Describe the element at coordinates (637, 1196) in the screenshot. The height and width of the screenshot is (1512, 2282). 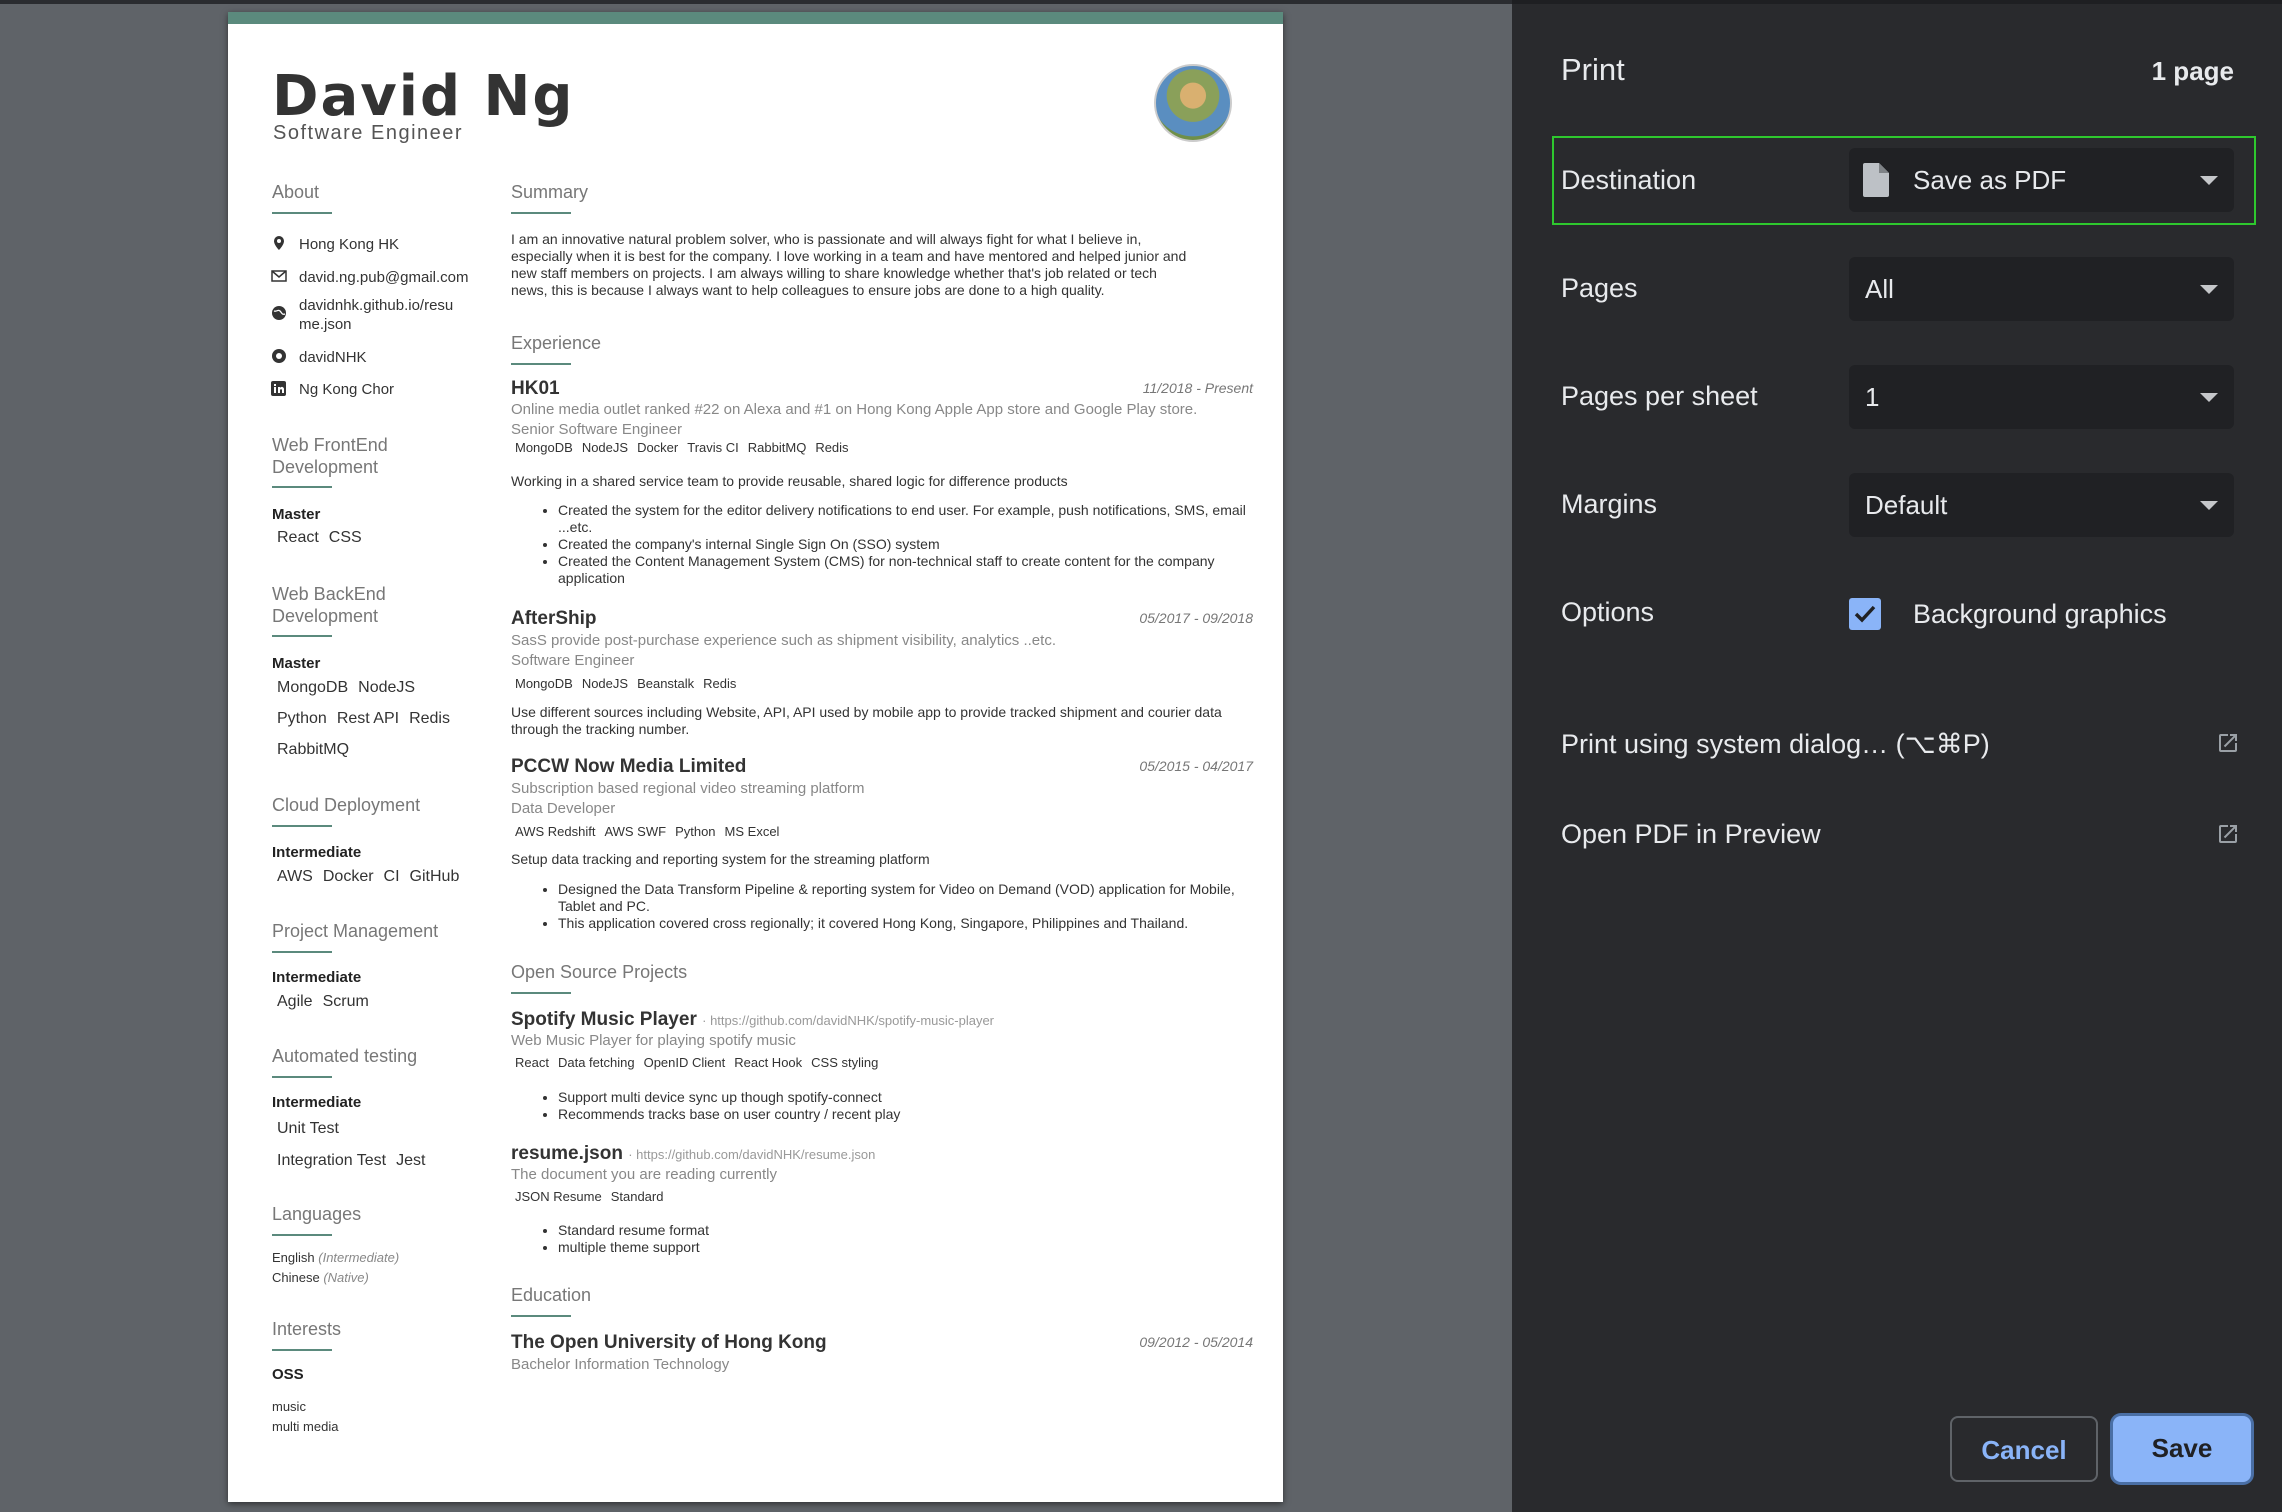
I see `project-tag: Standard` at that location.